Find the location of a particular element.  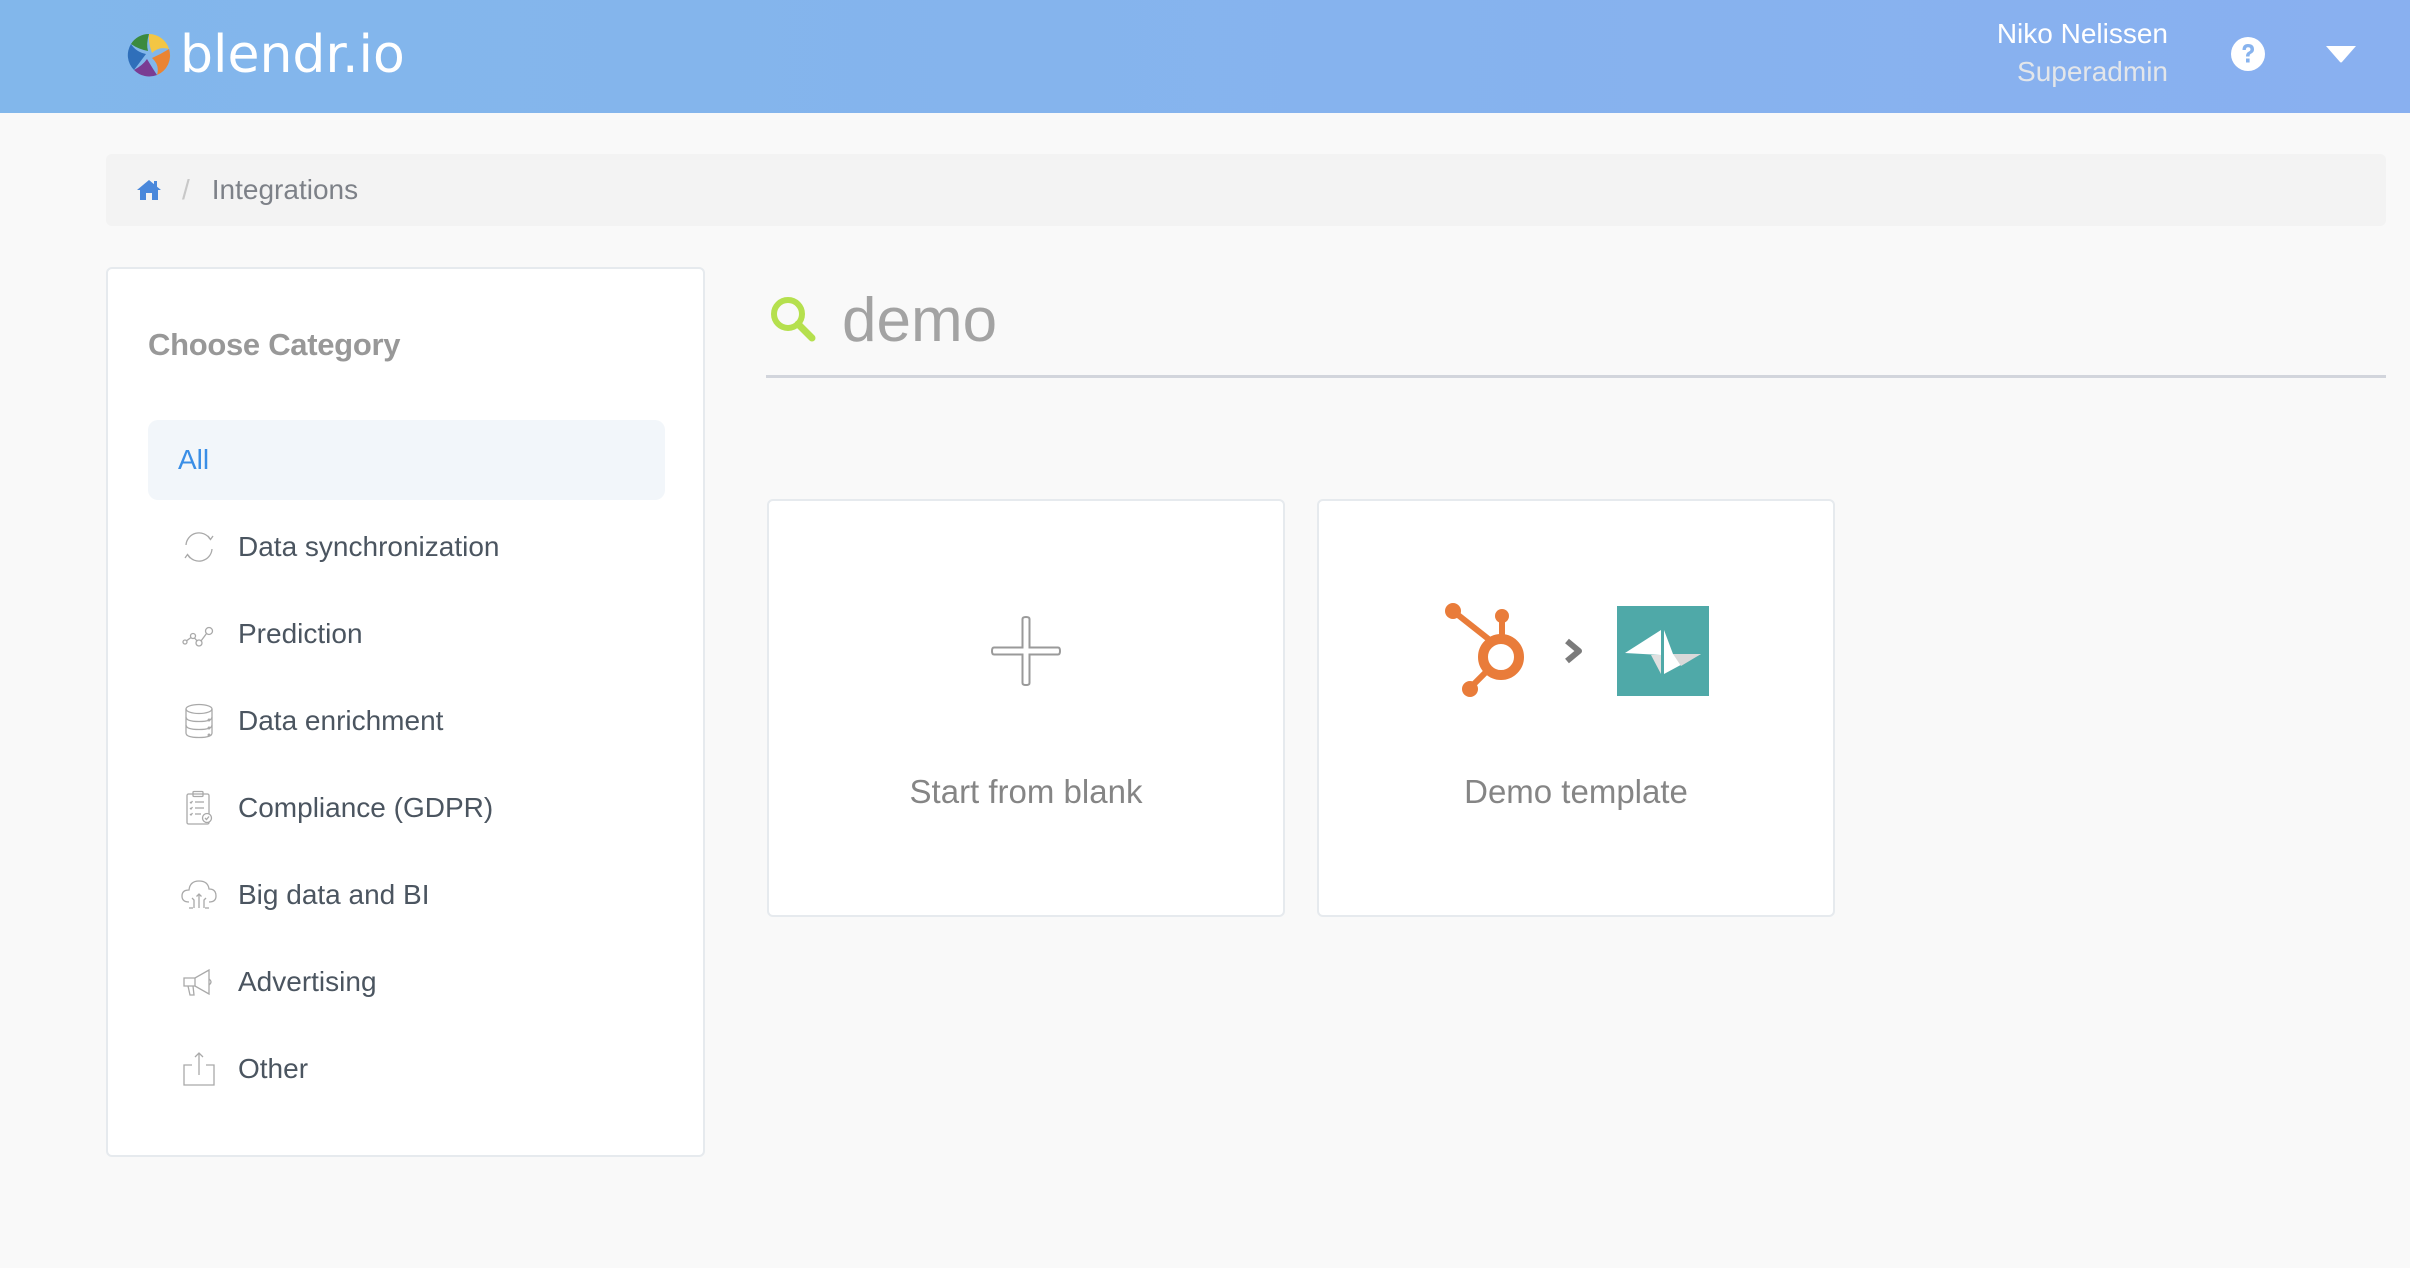

category-label: Data enrichment is located at coordinates (341, 720).